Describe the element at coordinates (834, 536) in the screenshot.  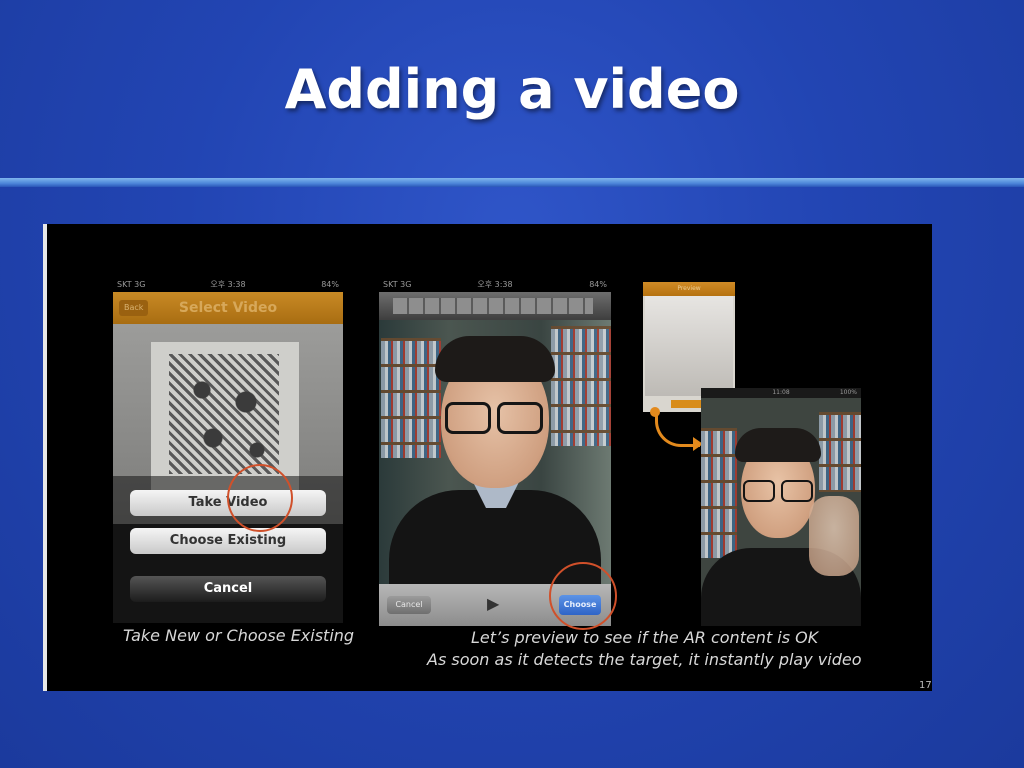
I see `waving-hand` at that location.